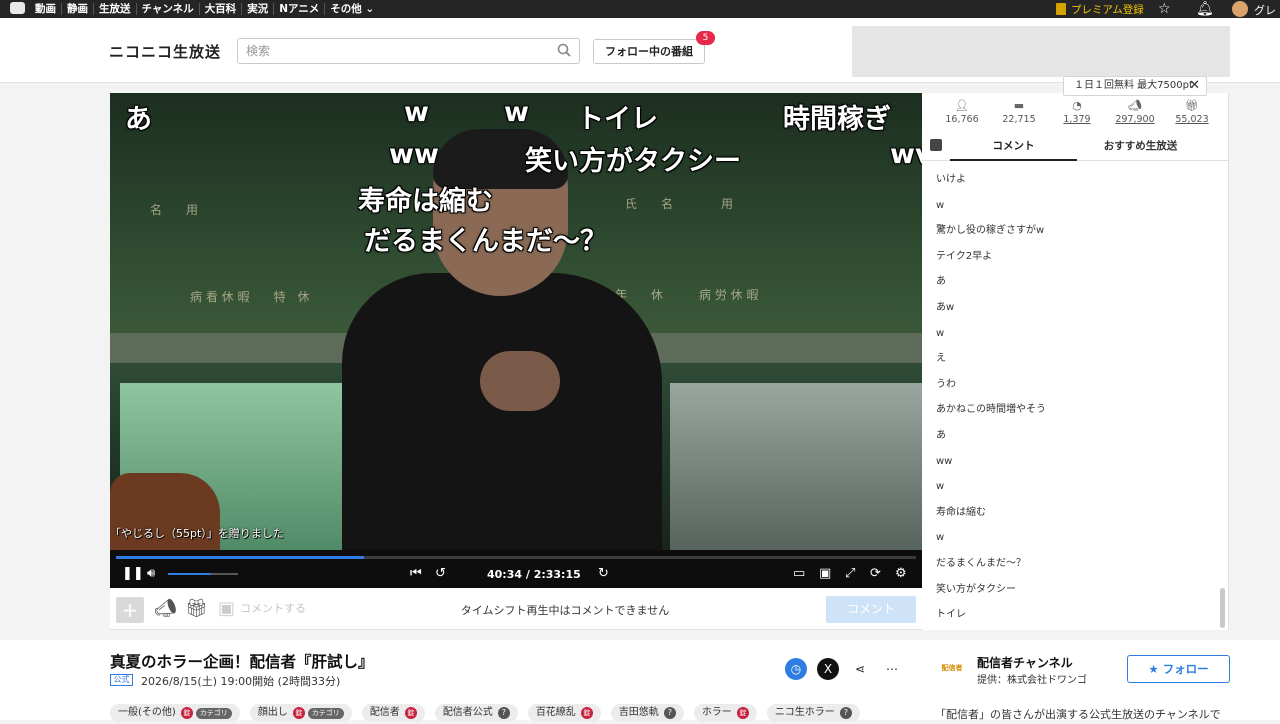  Describe the element at coordinates (130, 610) in the screenshot. I see `add-menu-button: +` at that location.